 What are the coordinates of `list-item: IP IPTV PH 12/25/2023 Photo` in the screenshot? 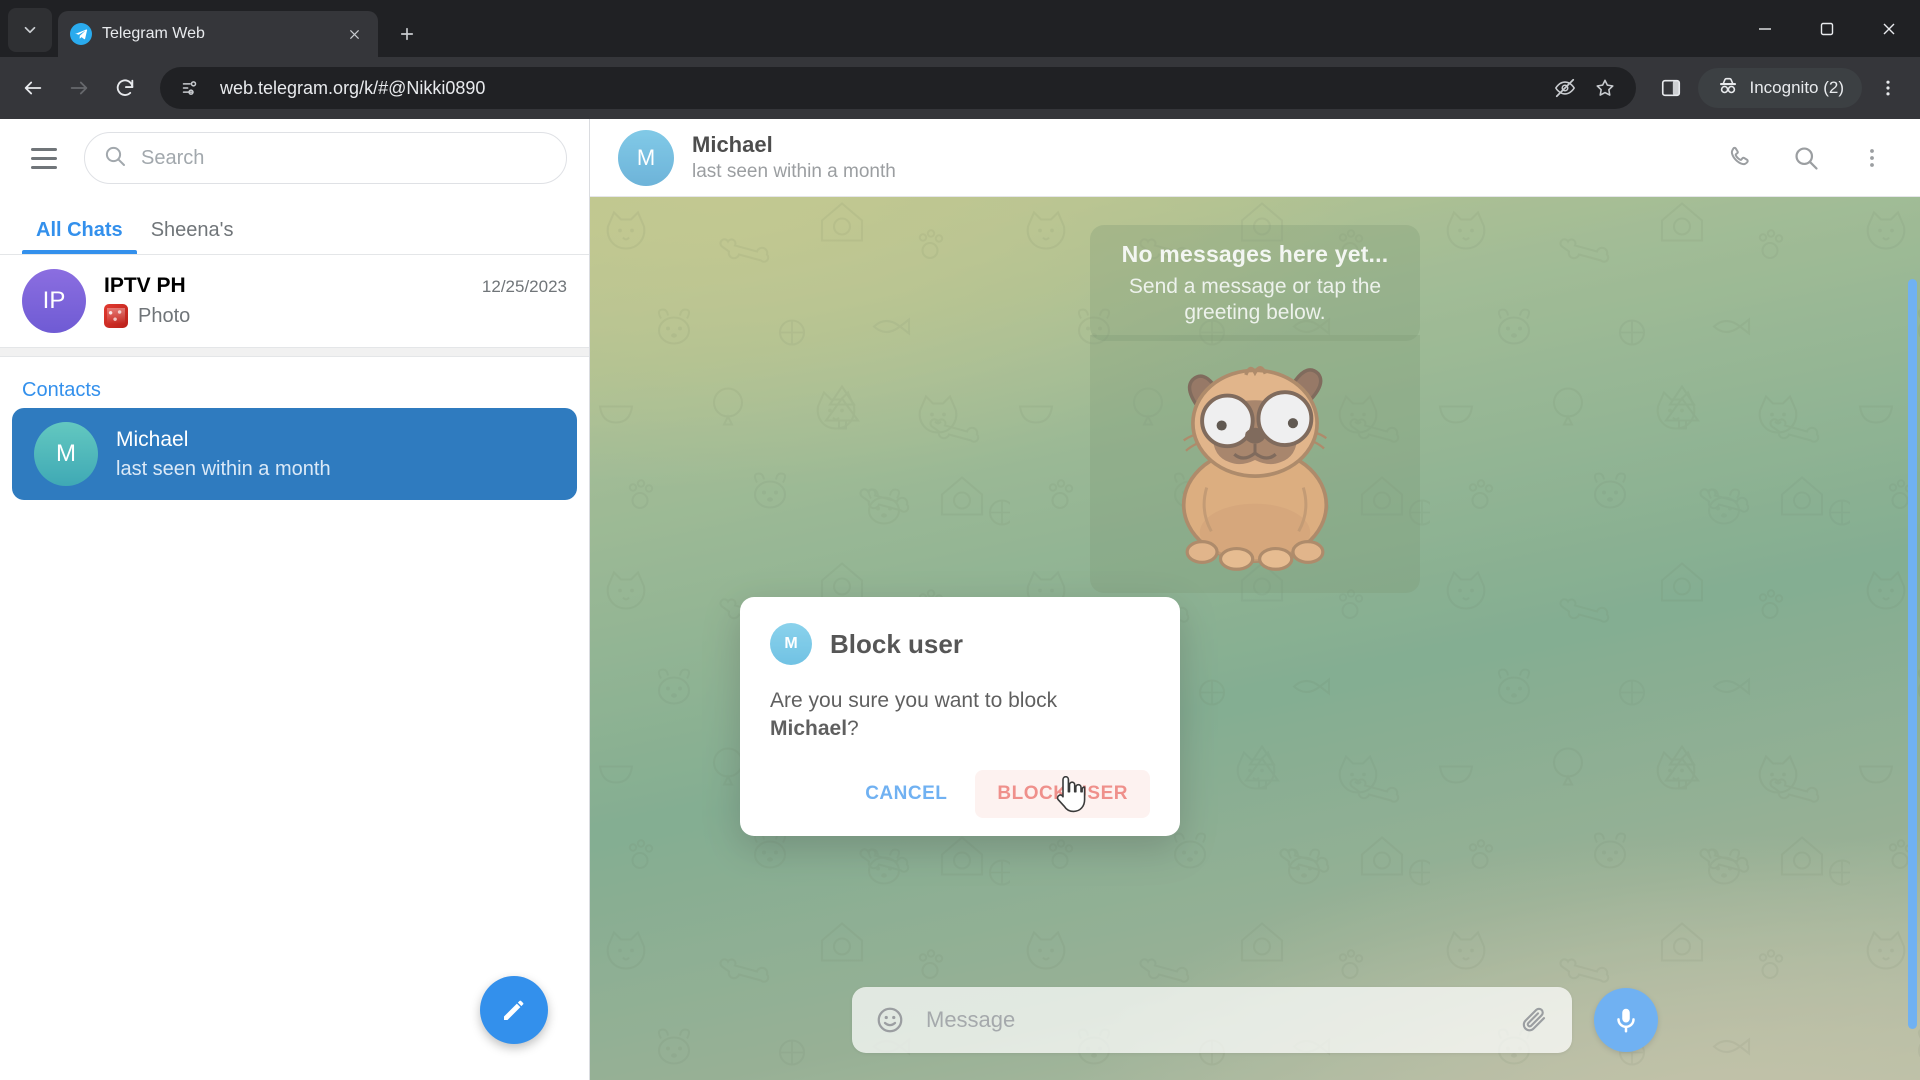 It's located at (294, 301).